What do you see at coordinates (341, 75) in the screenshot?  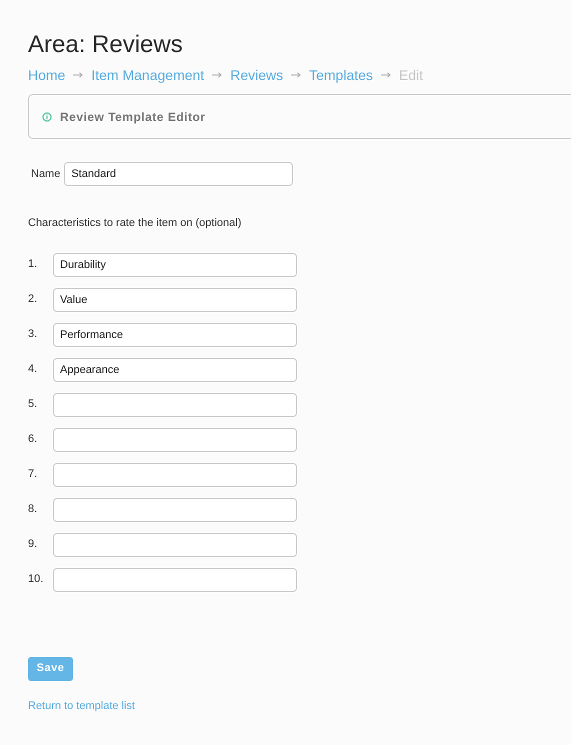 I see `breadcrumb-link: Templates` at bounding box center [341, 75].